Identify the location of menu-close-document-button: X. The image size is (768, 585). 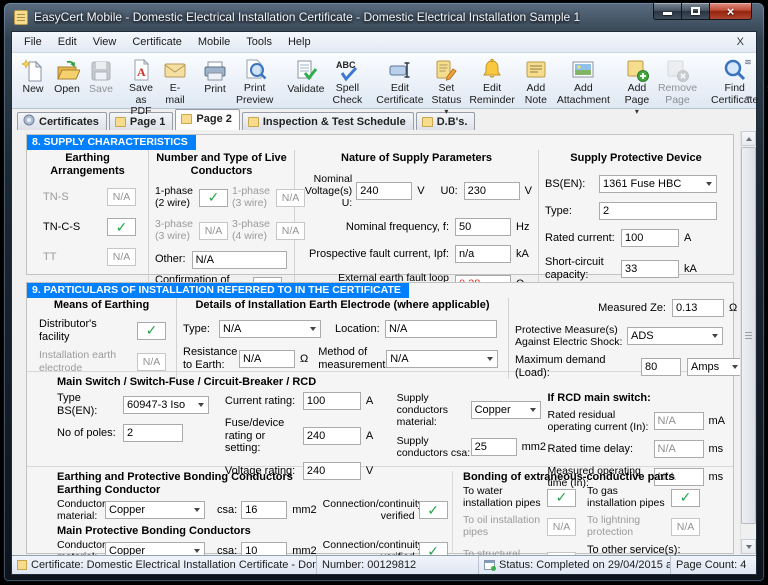
(740, 42).